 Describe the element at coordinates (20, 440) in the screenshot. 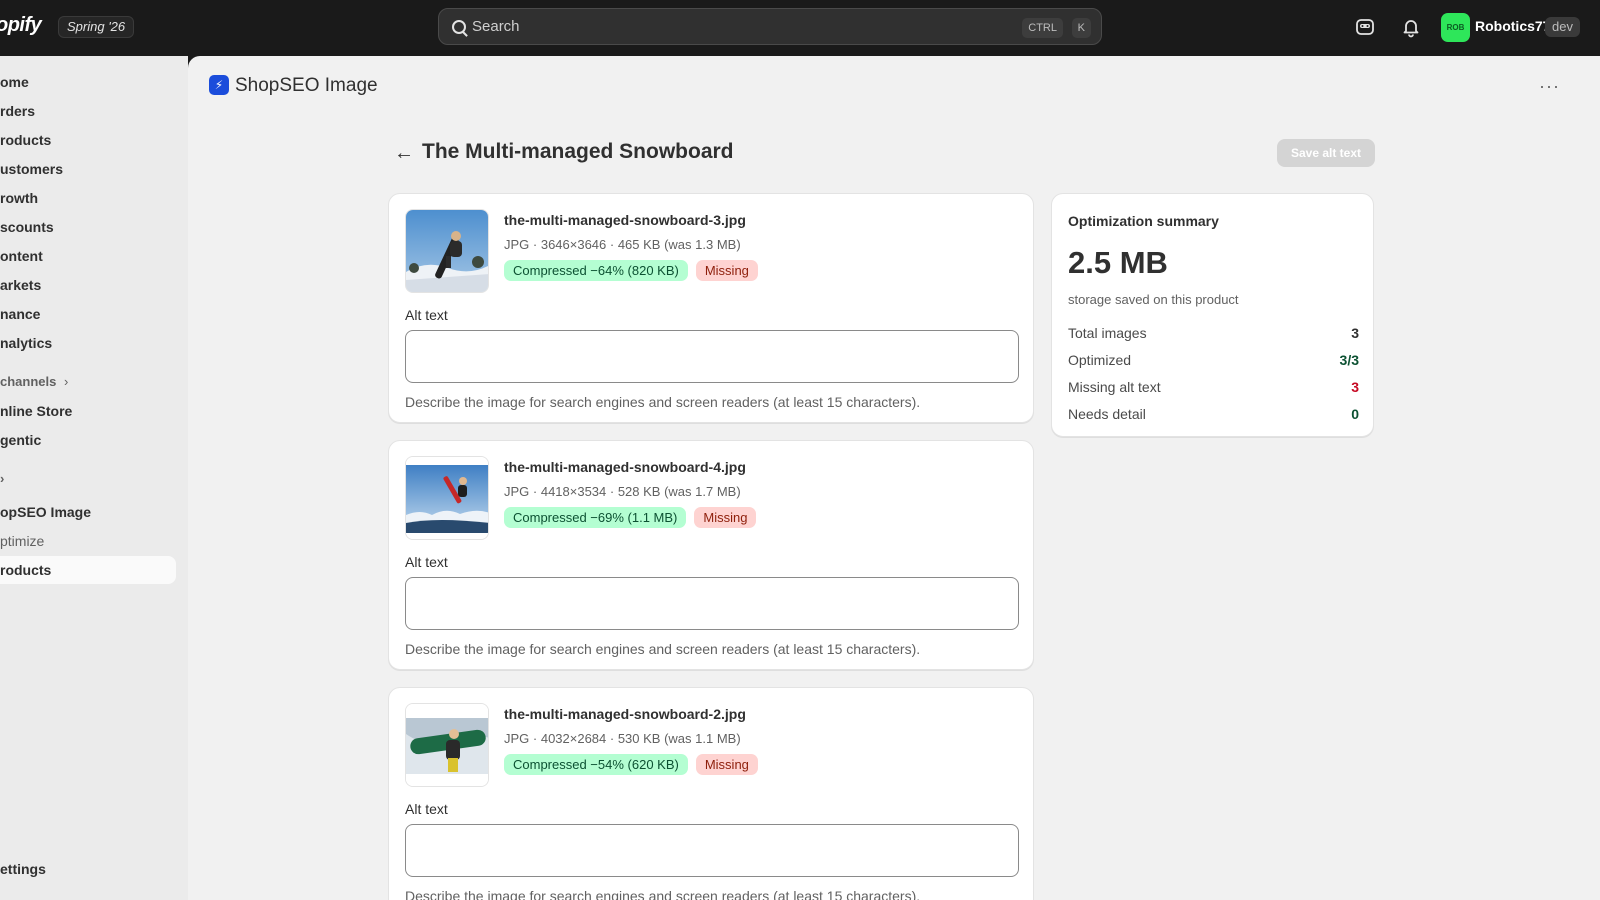

I see `sidebar-item-agentic: gentic` at that location.